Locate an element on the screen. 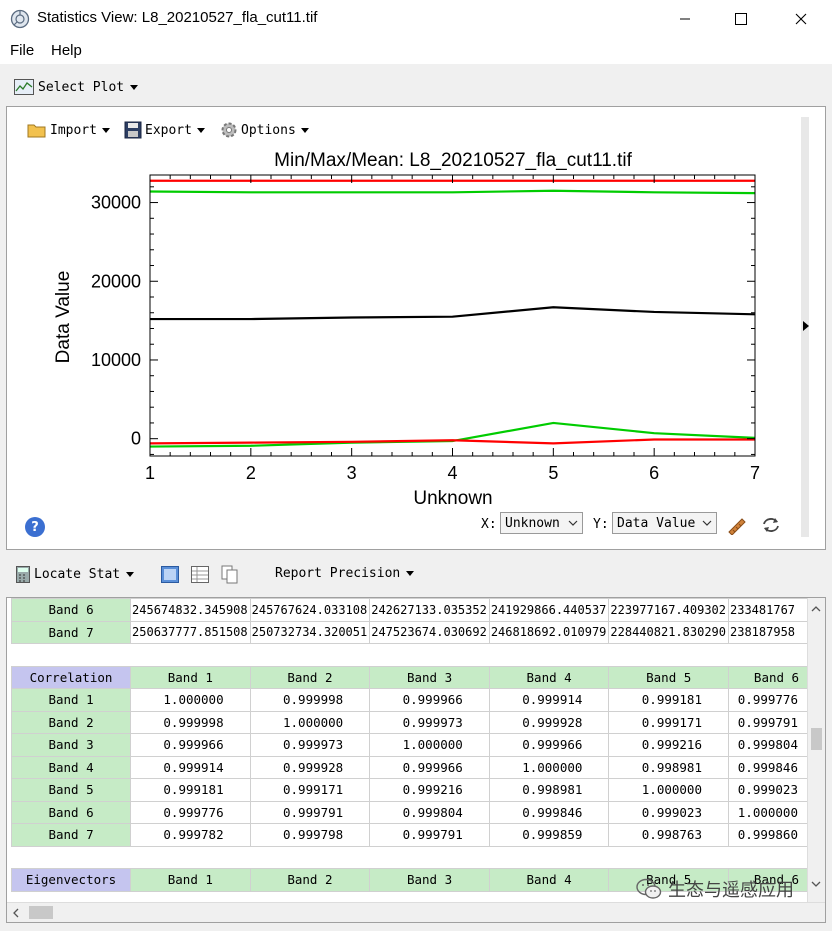 The image size is (832, 931). table-horizontal-scrollbar is located at coordinates (416, 912).